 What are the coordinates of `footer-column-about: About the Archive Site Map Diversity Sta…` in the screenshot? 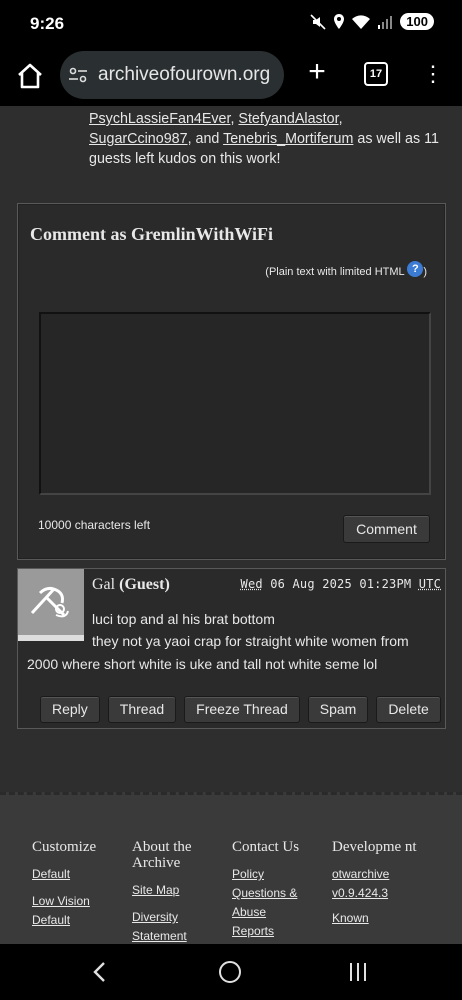 It's located at (178, 891).